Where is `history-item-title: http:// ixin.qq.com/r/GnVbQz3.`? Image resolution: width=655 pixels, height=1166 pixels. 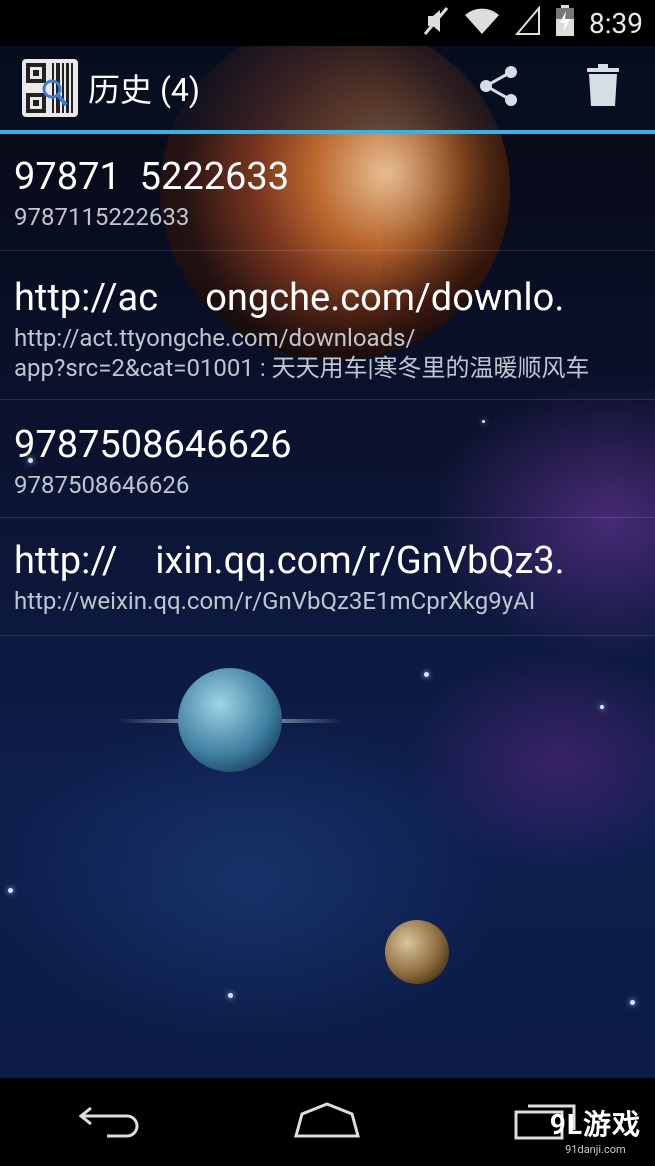
history-item-title: http:// ixin.qq.com/r/GnVbQz3. is located at coordinates (289, 561).